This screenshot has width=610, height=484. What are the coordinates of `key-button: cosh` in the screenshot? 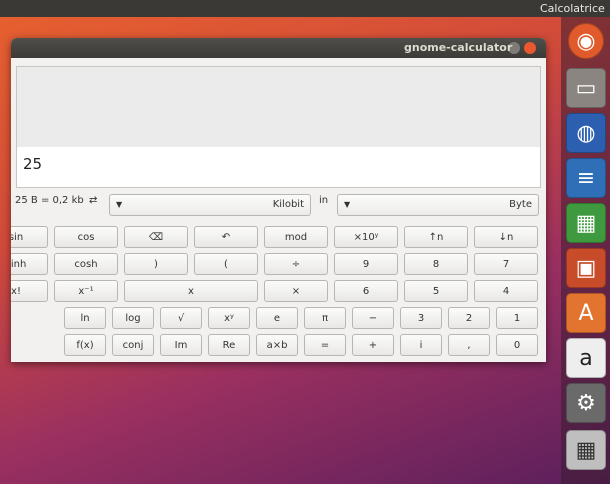 It's located at (86, 264).